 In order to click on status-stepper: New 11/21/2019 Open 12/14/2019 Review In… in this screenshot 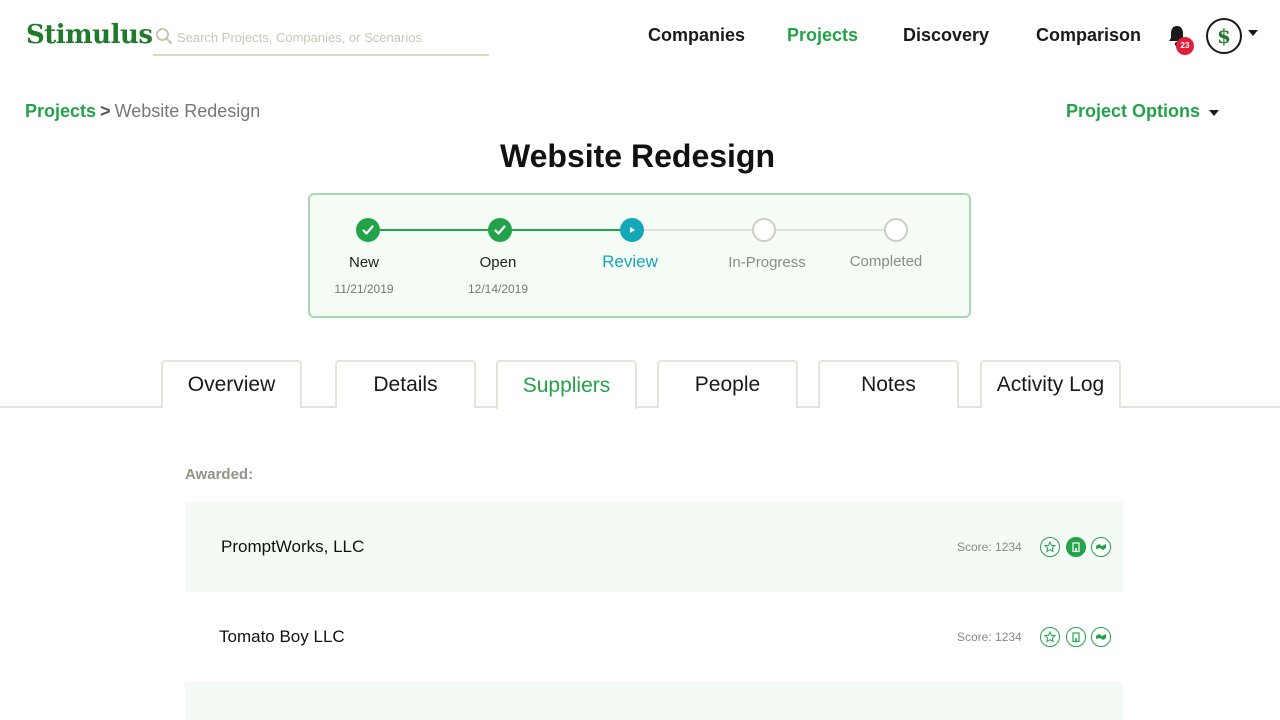, I will do `click(639, 255)`.